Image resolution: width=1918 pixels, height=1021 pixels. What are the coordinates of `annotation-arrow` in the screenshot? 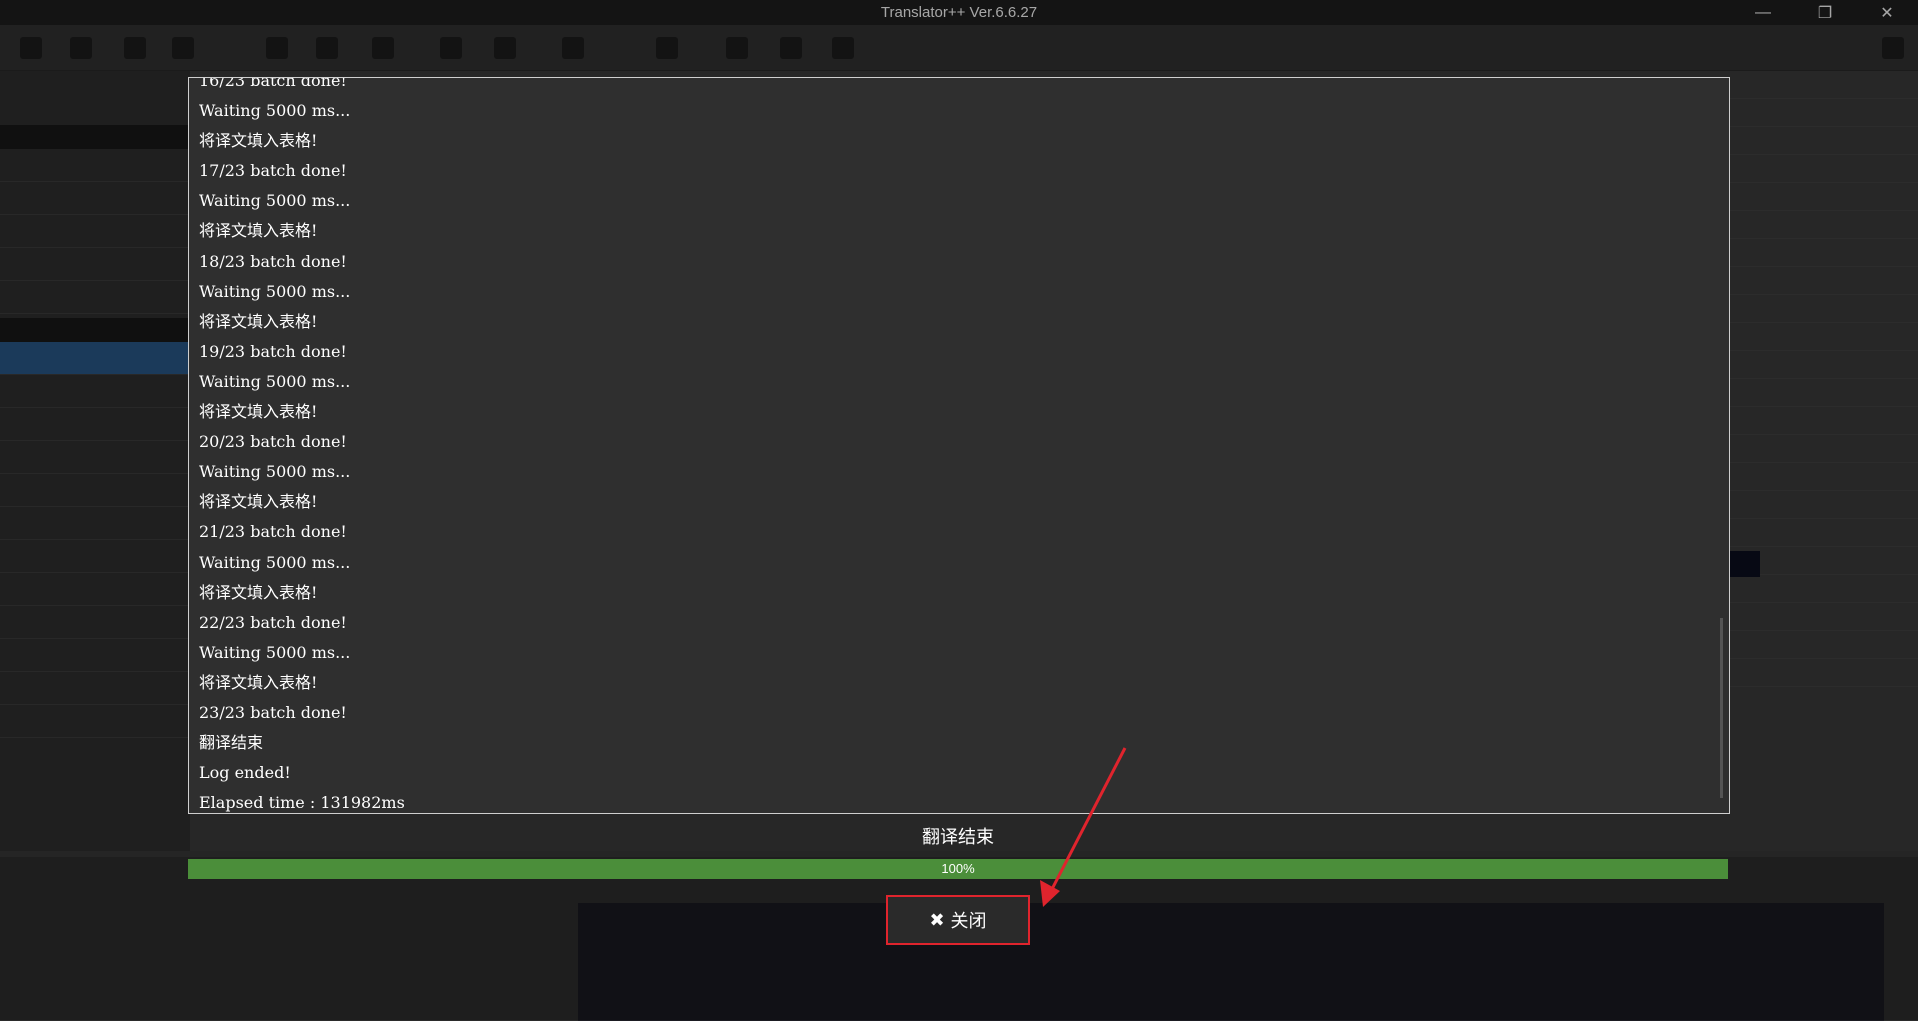 It's located at (1083, 827).